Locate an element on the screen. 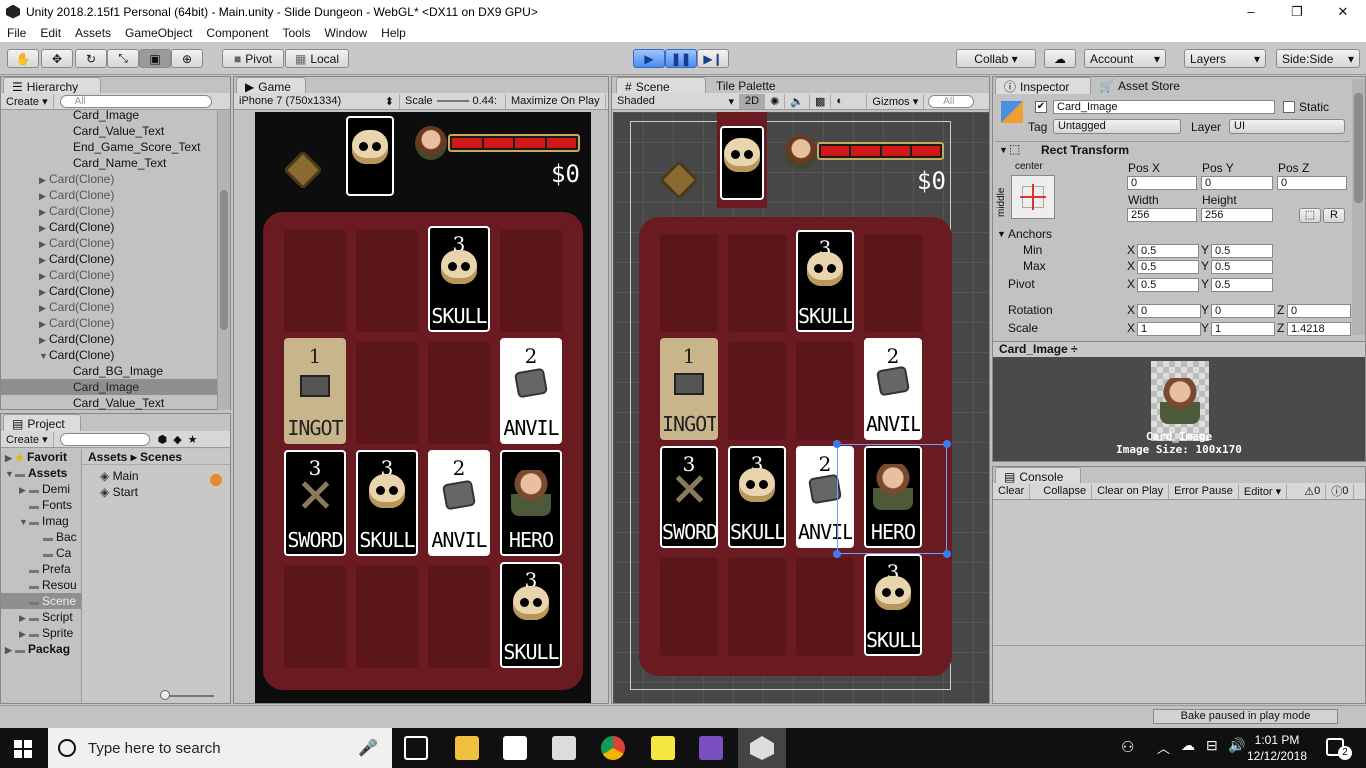 The height and width of the screenshot is (768, 1366). gizmos-dropdown: Gizmos ▾ is located at coordinates (896, 101).